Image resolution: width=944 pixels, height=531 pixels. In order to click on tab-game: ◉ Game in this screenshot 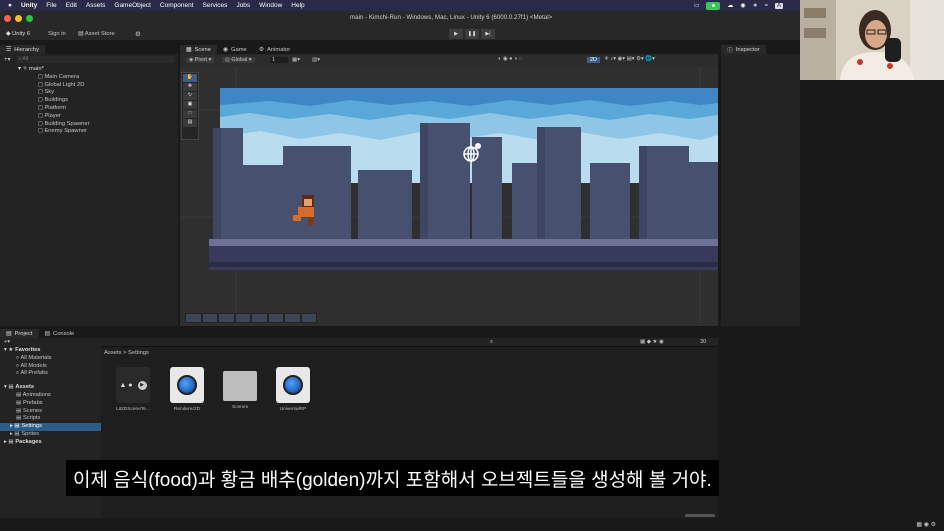, I will do `click(235, 49)`.